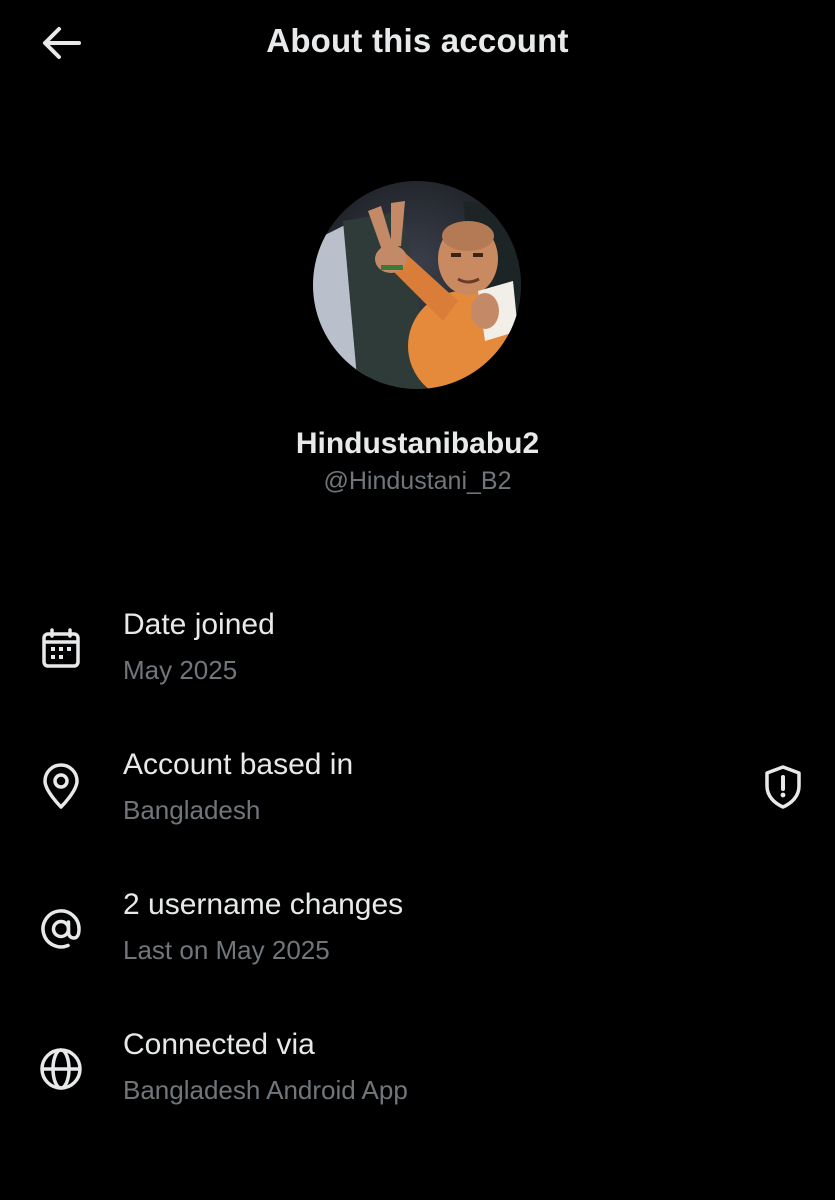 The width and height of the screenshot is (835, 1200). I want to click on top-bar: About this account, so click(417, 43).